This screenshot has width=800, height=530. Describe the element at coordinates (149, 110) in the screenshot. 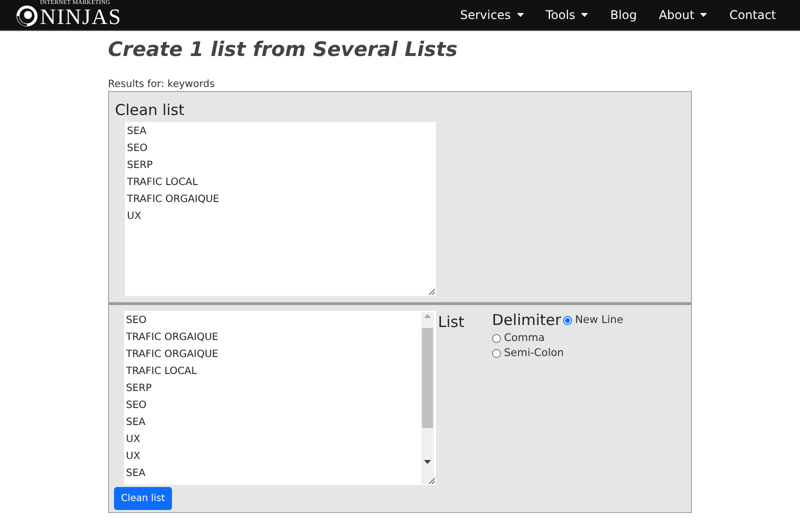

I see `clean-list-label: Clean list` at that location.